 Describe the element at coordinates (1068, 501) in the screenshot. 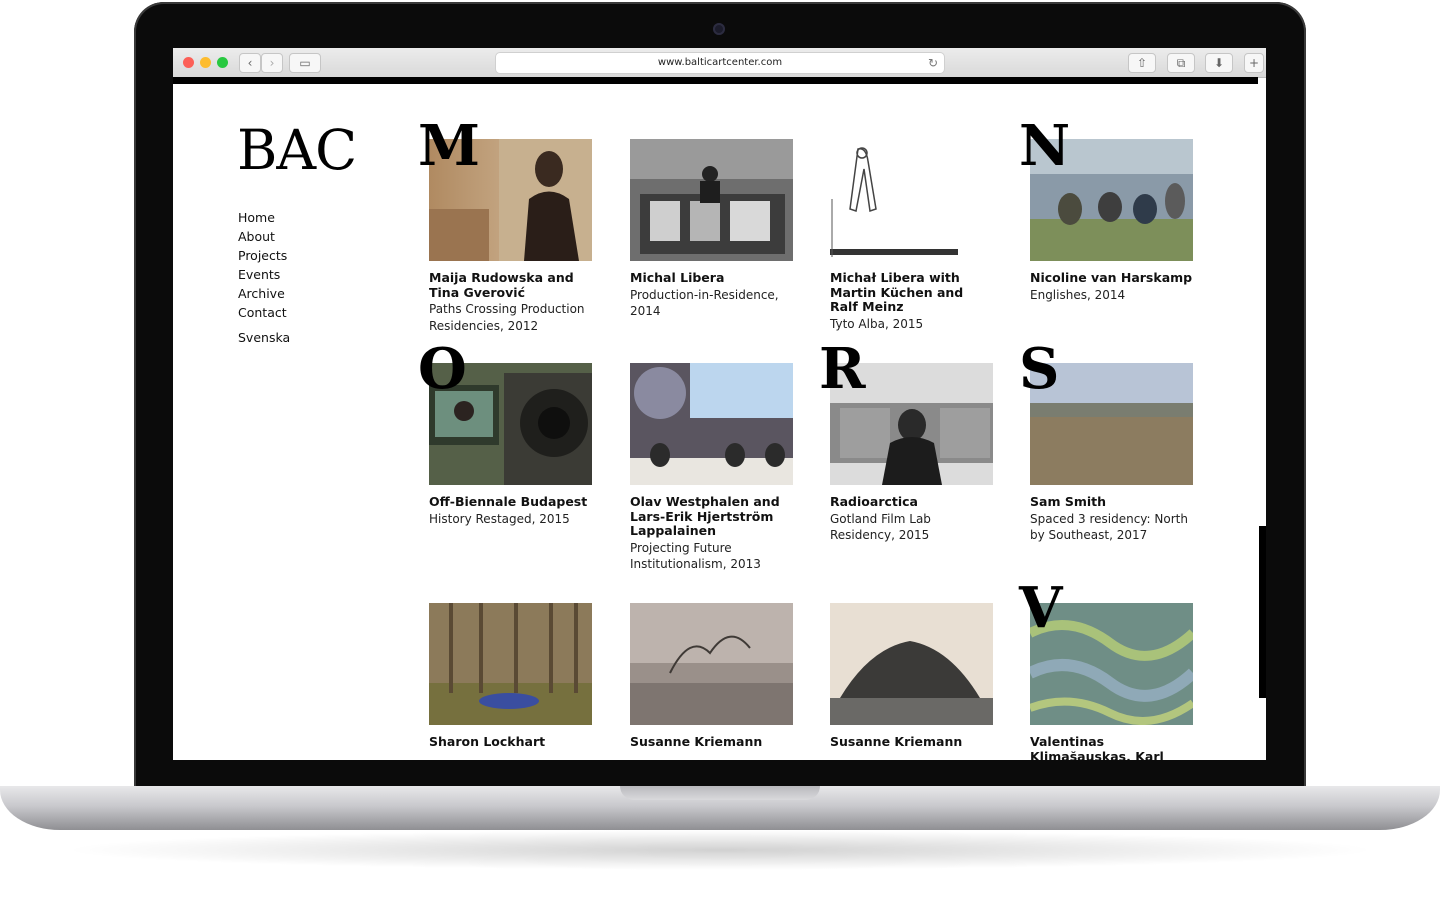

I see `project-title: Sam Smith` at that location.